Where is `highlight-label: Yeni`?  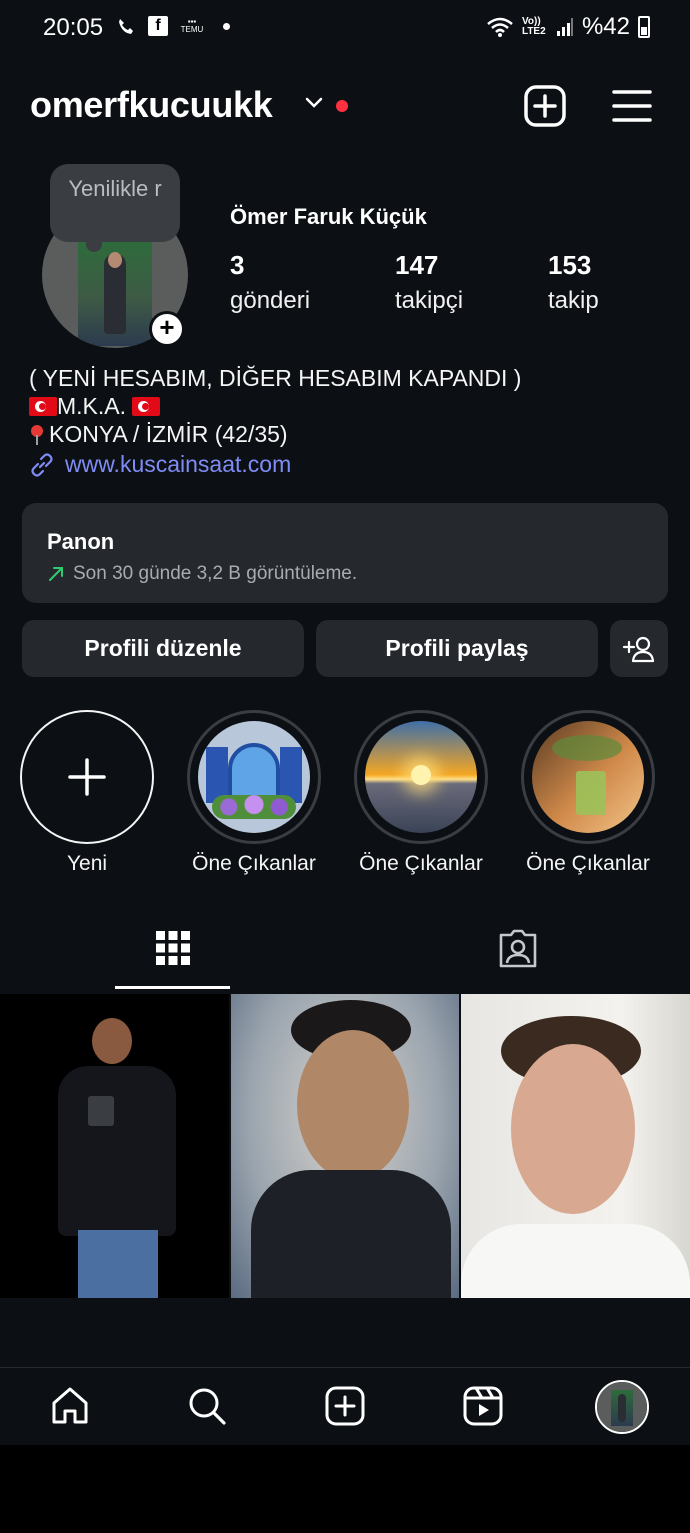
highlight-label: Yeni is located at coordinates (87, 863).